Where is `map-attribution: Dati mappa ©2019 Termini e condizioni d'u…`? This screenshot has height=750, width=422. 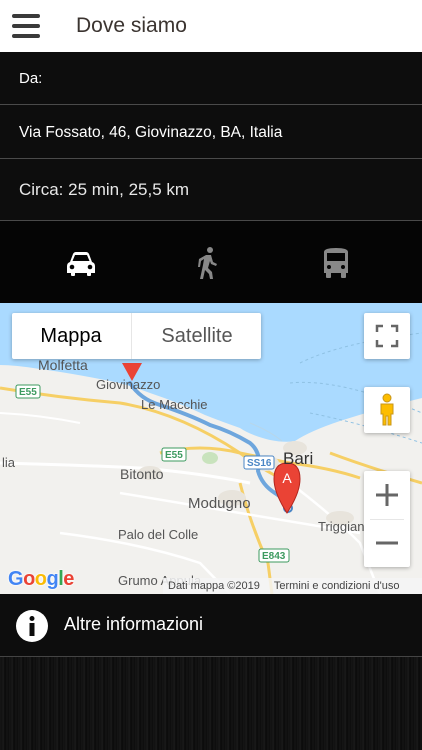
map-attribution: Dati mappa ©2019 Termini e condizioni d'u… is located at coordinates (292, 586).